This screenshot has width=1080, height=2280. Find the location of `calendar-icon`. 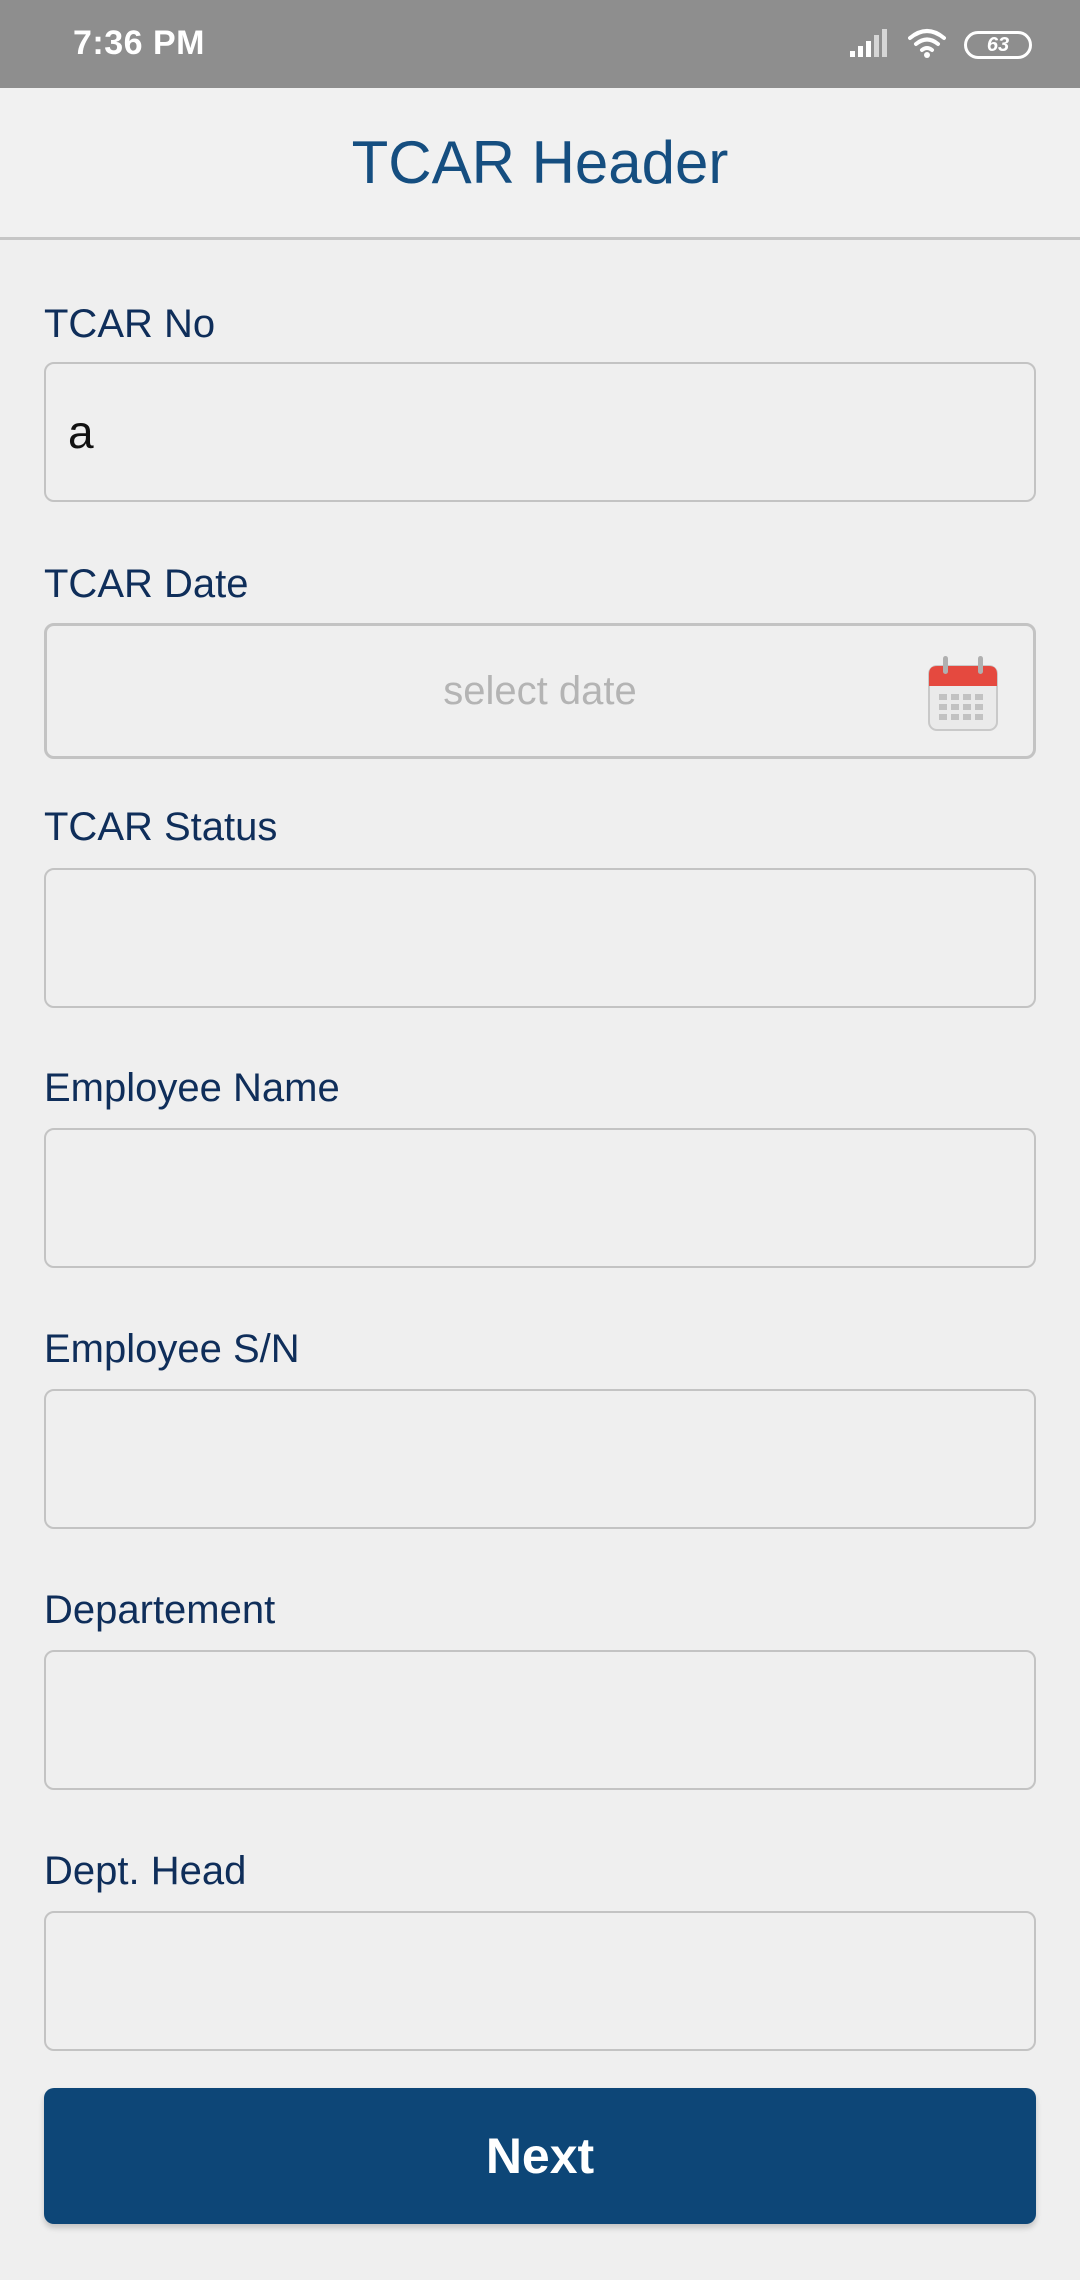

calendar-icon is located at coordinates (963, 692).